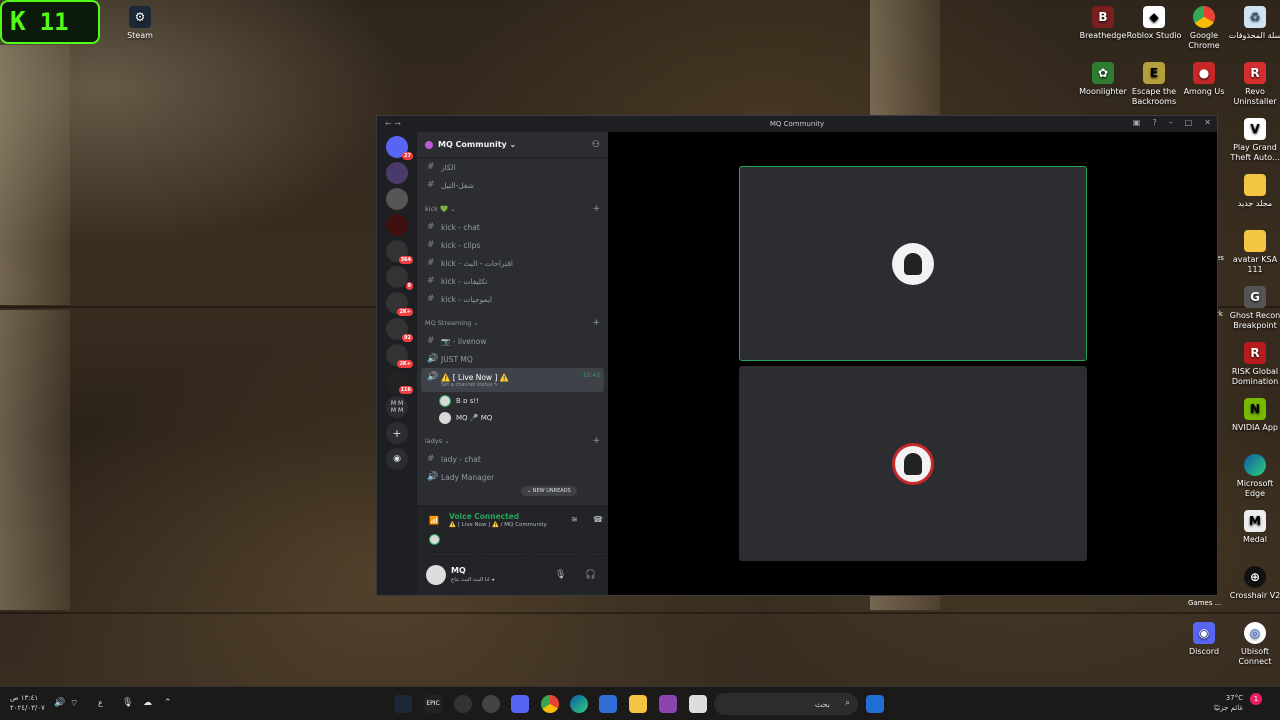 The width and height of the screenshot is (1280, 720). What do you see at coordinates (786, 704) in the screenshot?
I see `taskbar-search: بحث ⌕` at bounding box center [786, 704].